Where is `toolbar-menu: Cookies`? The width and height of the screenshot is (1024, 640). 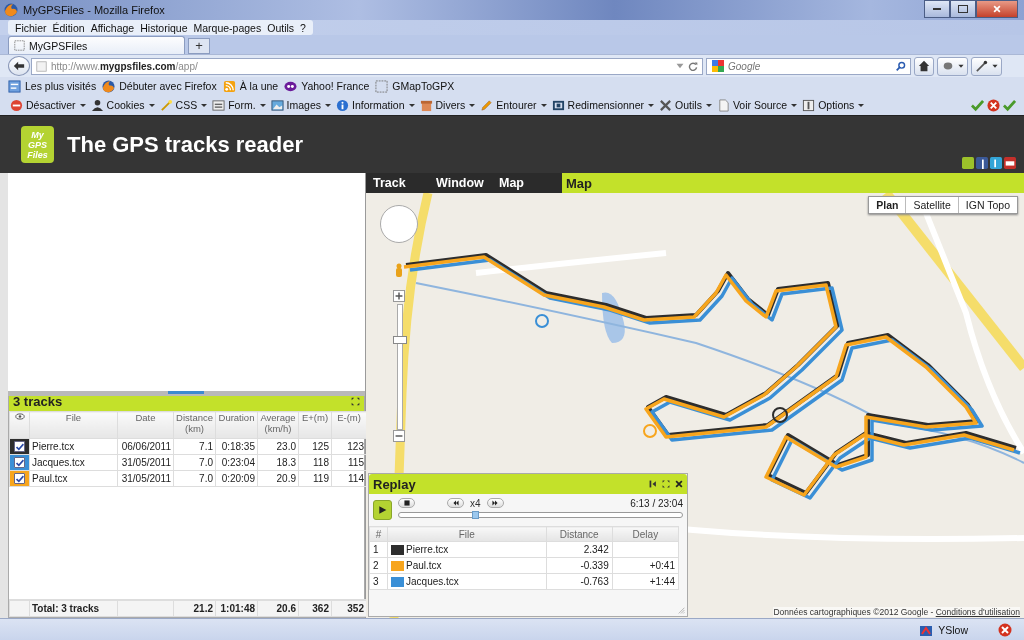
toolbar-menu: Cookies is located at coordinates (122, 105).